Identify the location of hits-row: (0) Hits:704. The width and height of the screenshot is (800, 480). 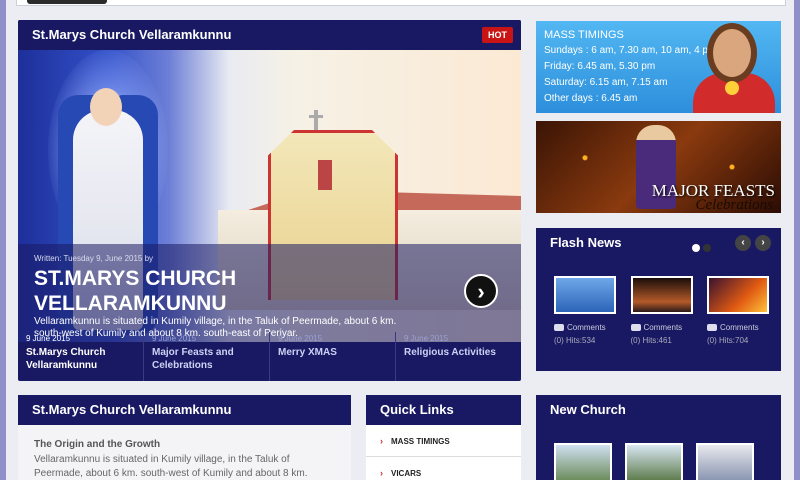
(738, 340).